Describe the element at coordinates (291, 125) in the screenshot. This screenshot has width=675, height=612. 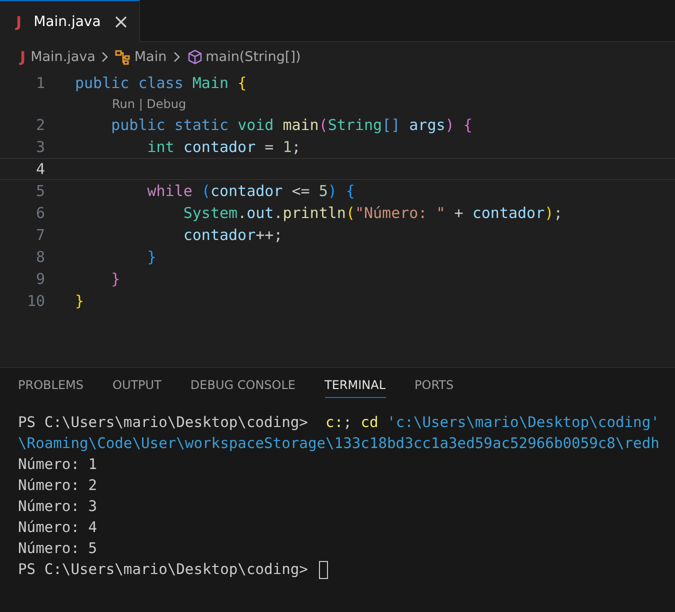
I see `code-line: public static void main(String[] args) {` at that location.